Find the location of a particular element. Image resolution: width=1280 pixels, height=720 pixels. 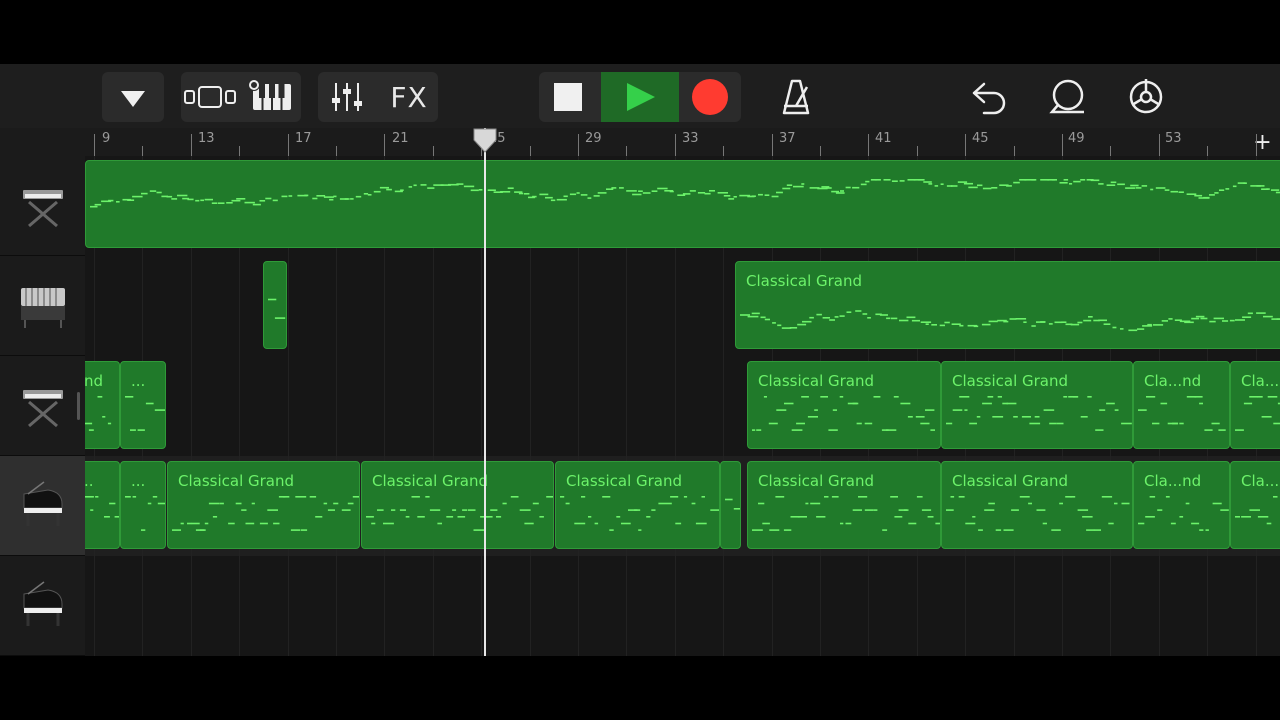

metronome-button is located at coordinates (796, 97).